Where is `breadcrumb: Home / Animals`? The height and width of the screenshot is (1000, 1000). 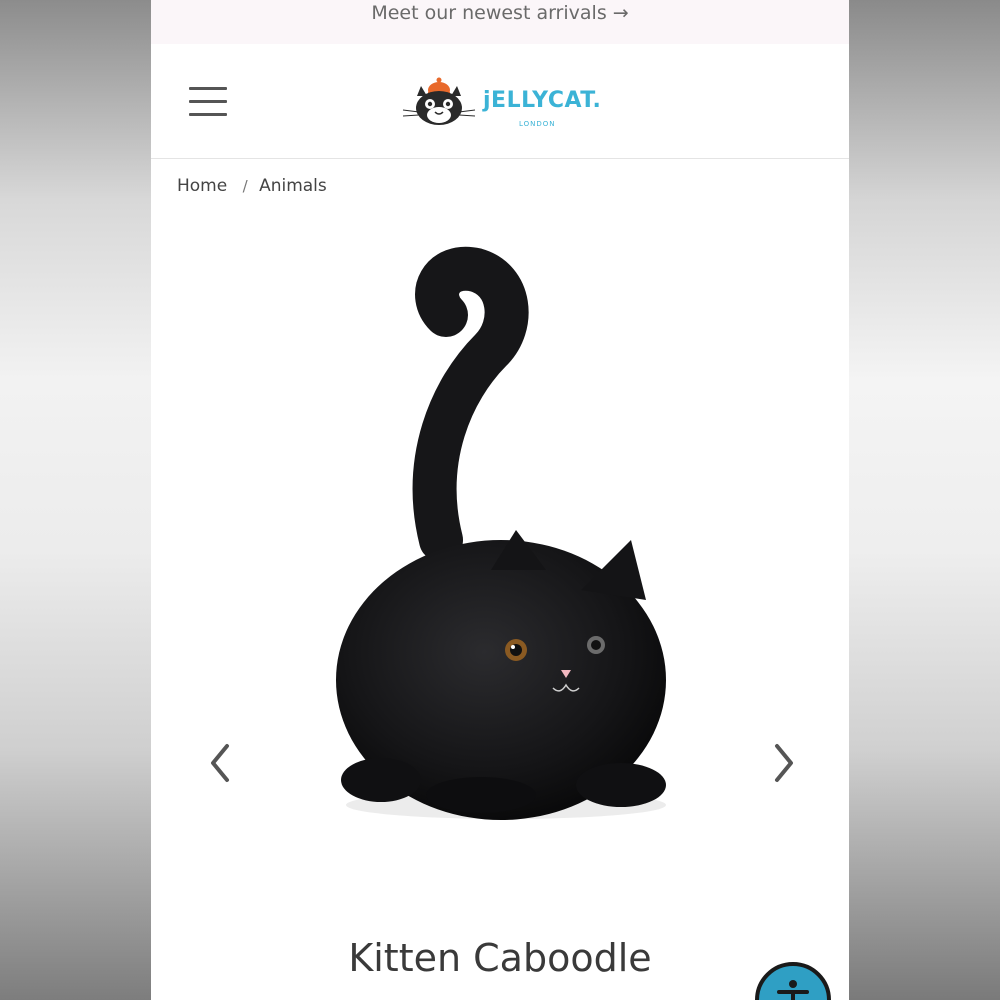 breadcrumb: Home / Animals is located at coordinates (252, 186).